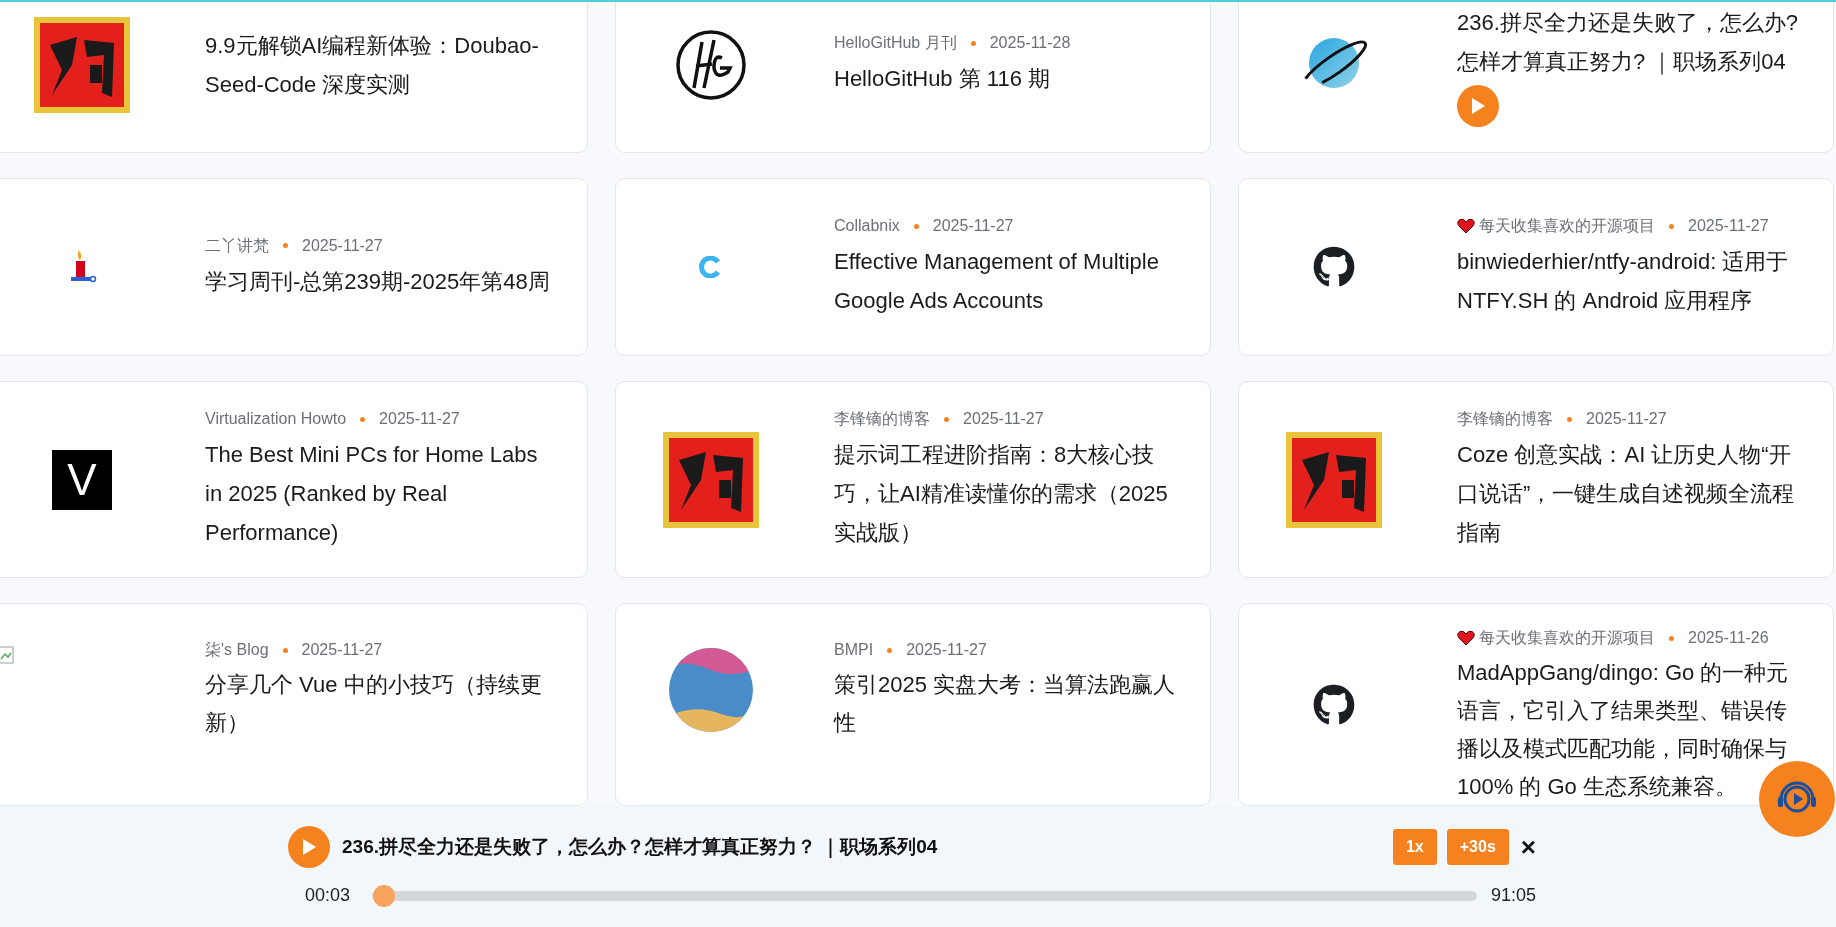 This screenshot has height=927, width=1836. Describe the element at coordinates (924, 895) in the screenshot. I see `progress-slider` at that location.